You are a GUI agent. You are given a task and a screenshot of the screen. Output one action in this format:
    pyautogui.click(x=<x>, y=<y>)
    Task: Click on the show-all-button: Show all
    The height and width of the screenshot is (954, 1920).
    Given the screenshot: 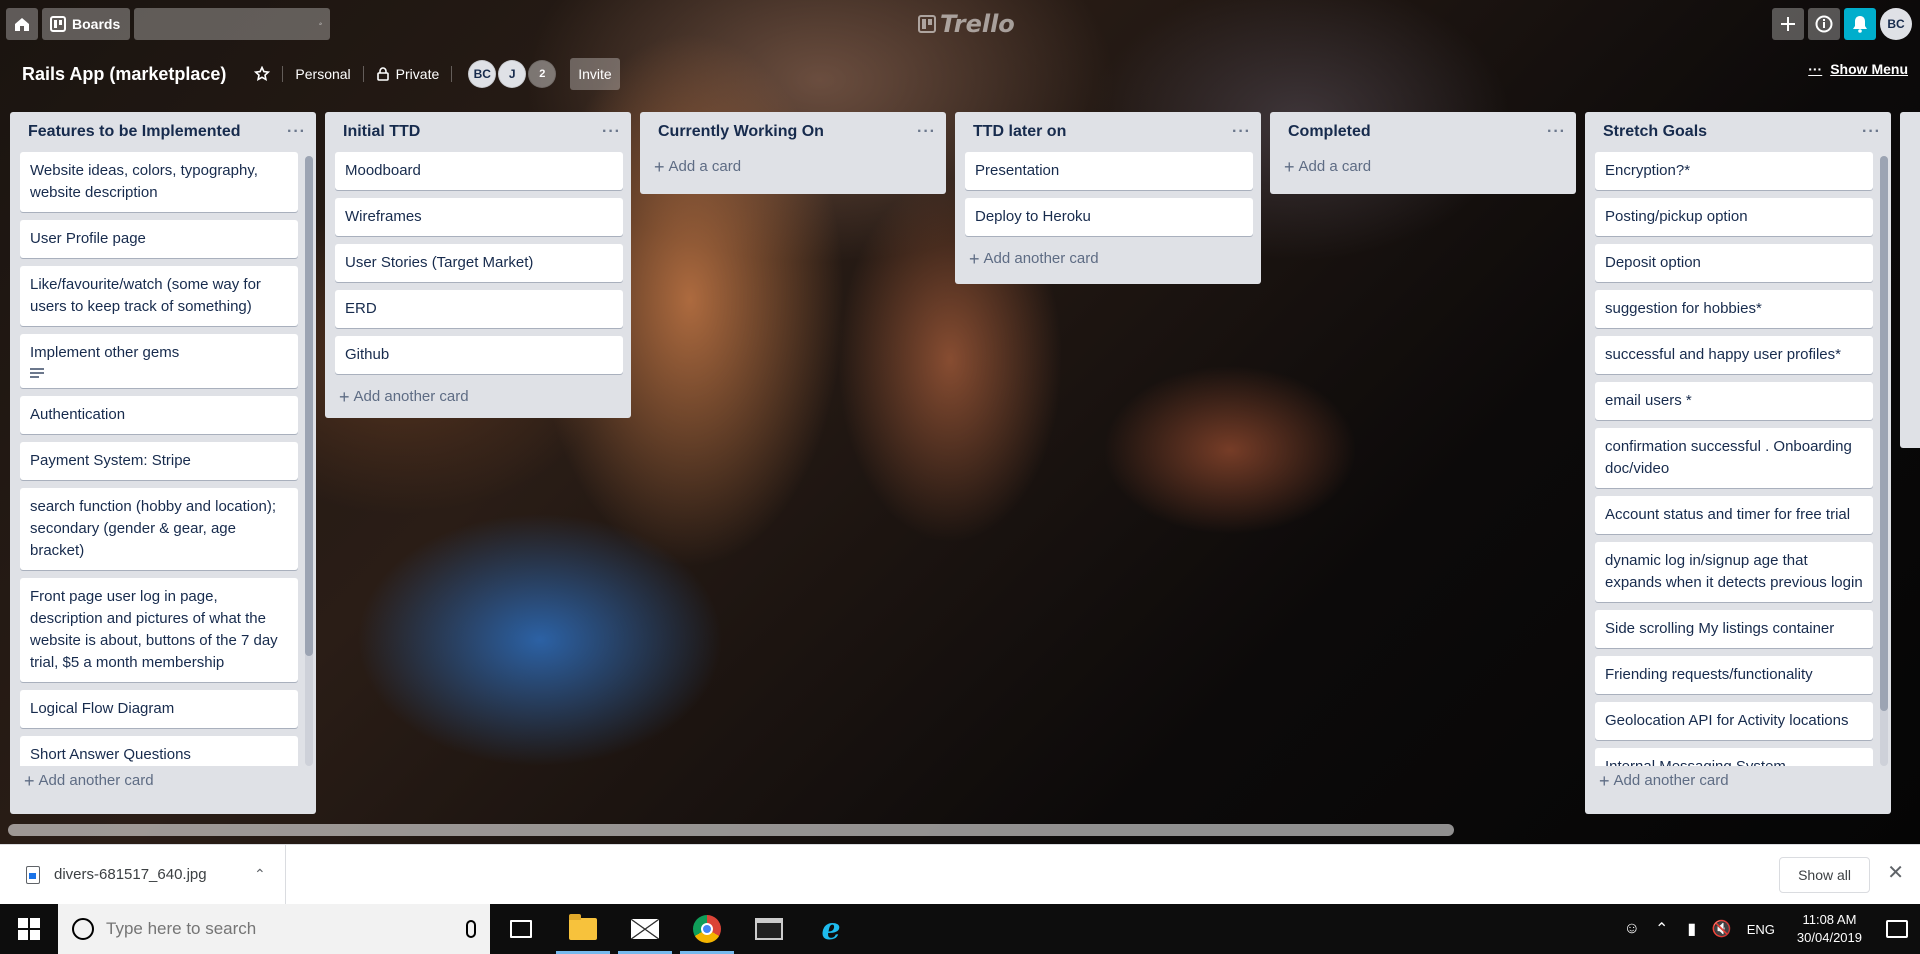 What is the action you would take?
    pyautogui.click(x=1824, y=875)
    